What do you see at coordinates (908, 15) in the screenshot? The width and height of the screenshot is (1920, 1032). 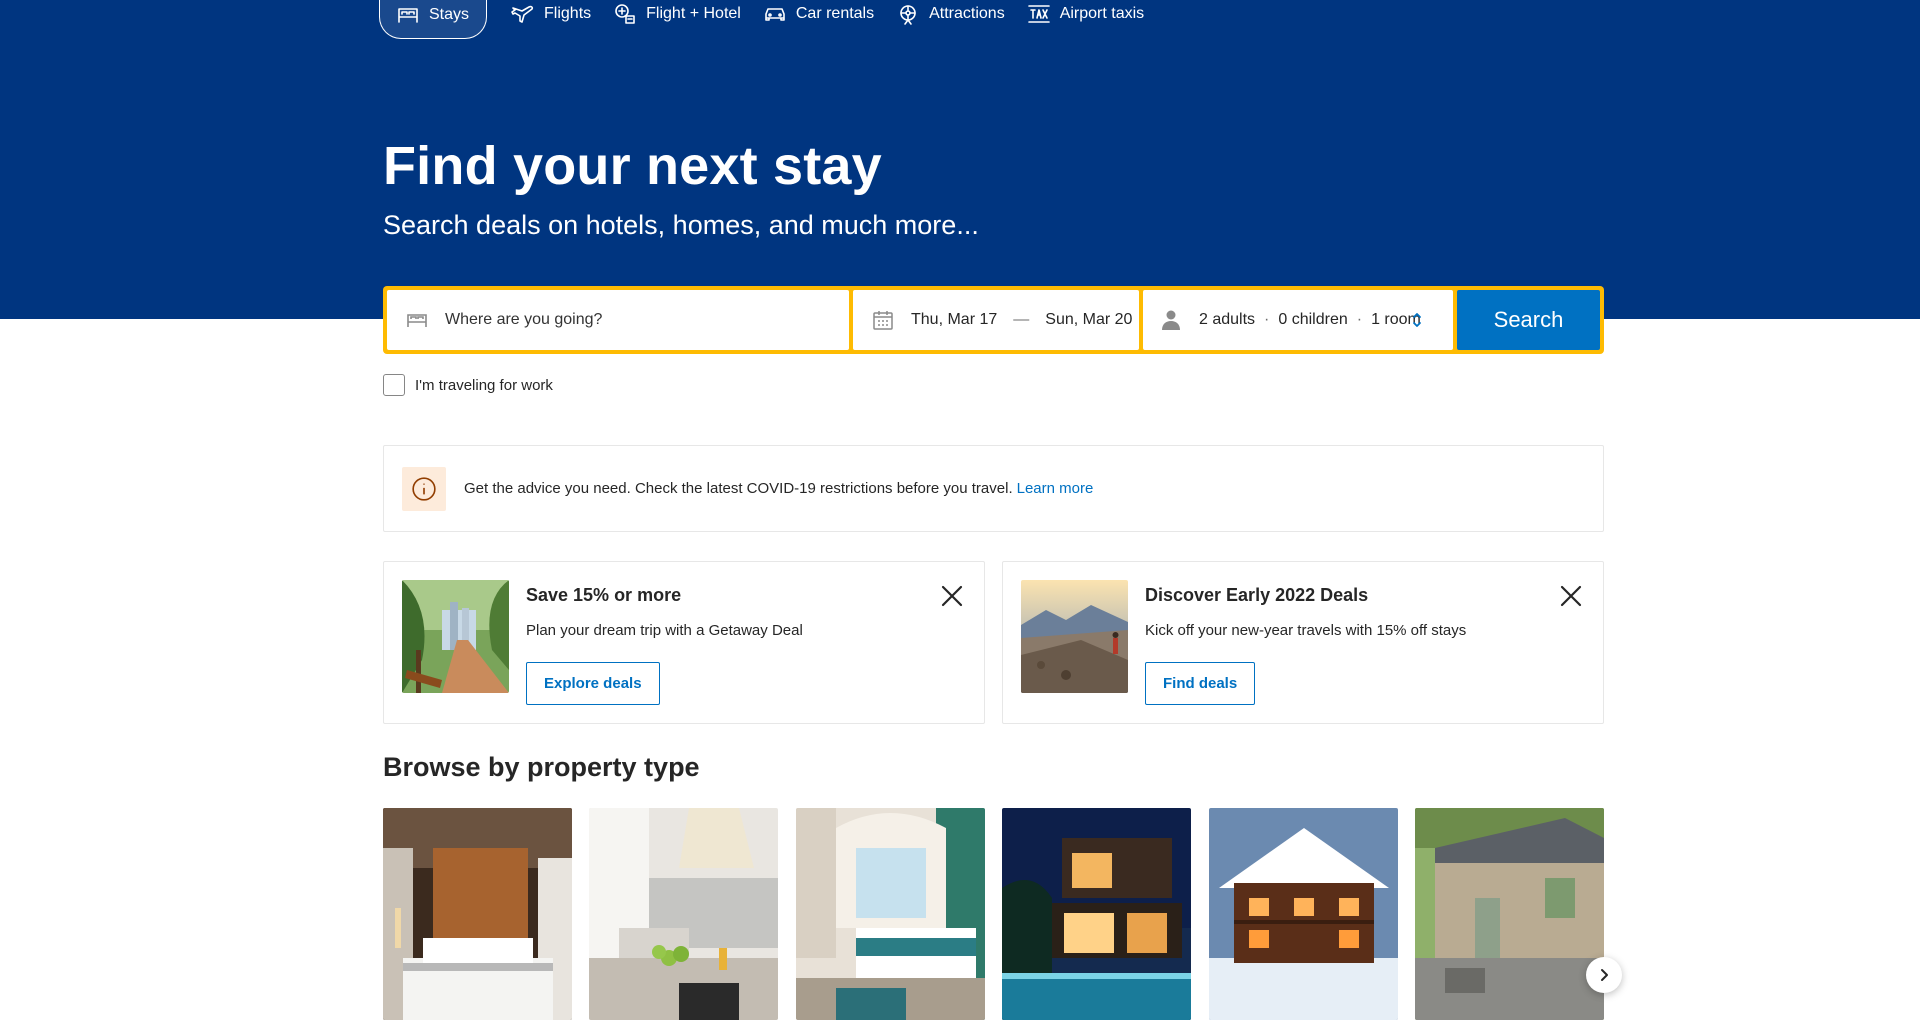 I see `attractions-icon` at bounding box center [908, 15].